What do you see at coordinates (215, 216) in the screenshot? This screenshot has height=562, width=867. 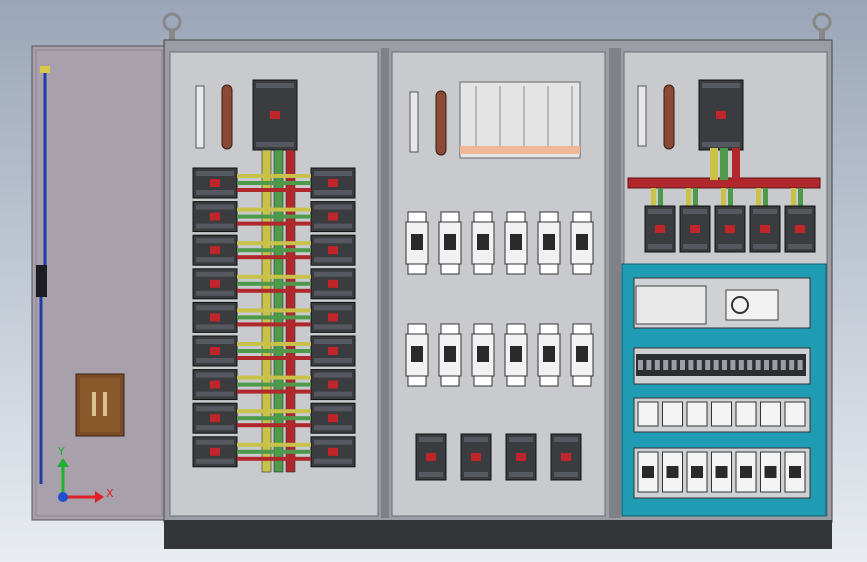 I see `branch-breaker-left-1-toggle` at bounding box center [215, 216].